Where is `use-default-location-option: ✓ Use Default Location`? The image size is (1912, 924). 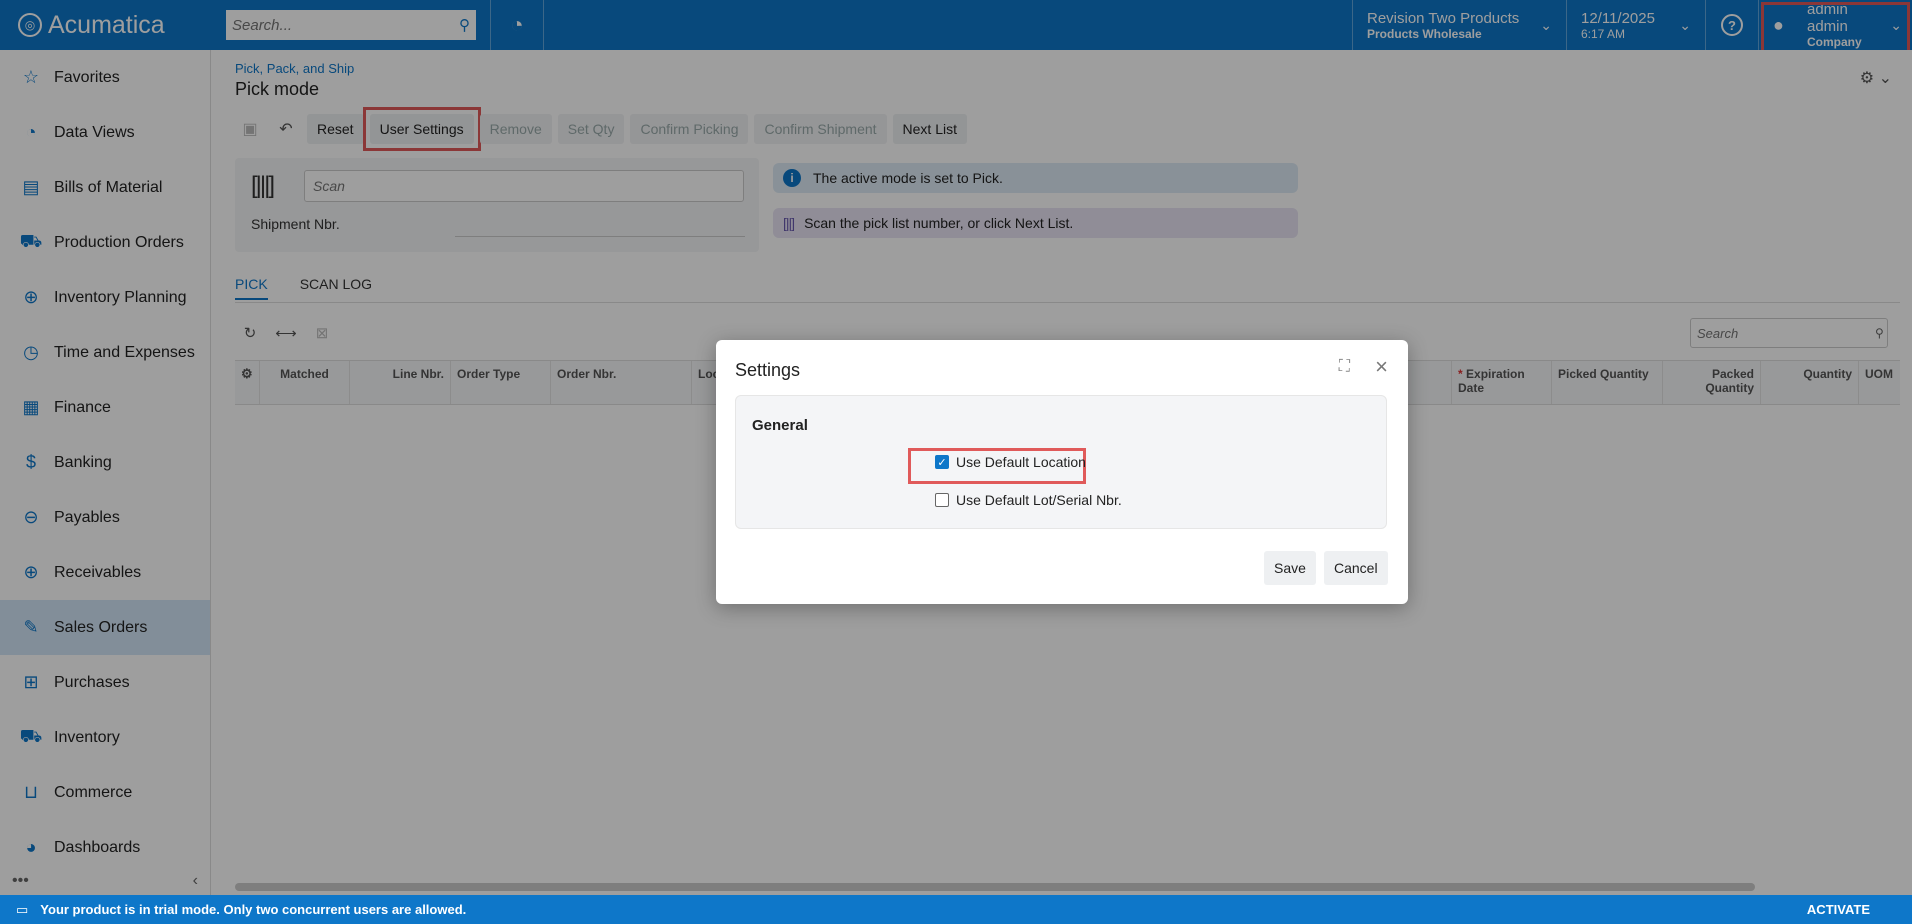 use-default-location-option: ✓ Use Default Location is located at coordinates (1010, 462).